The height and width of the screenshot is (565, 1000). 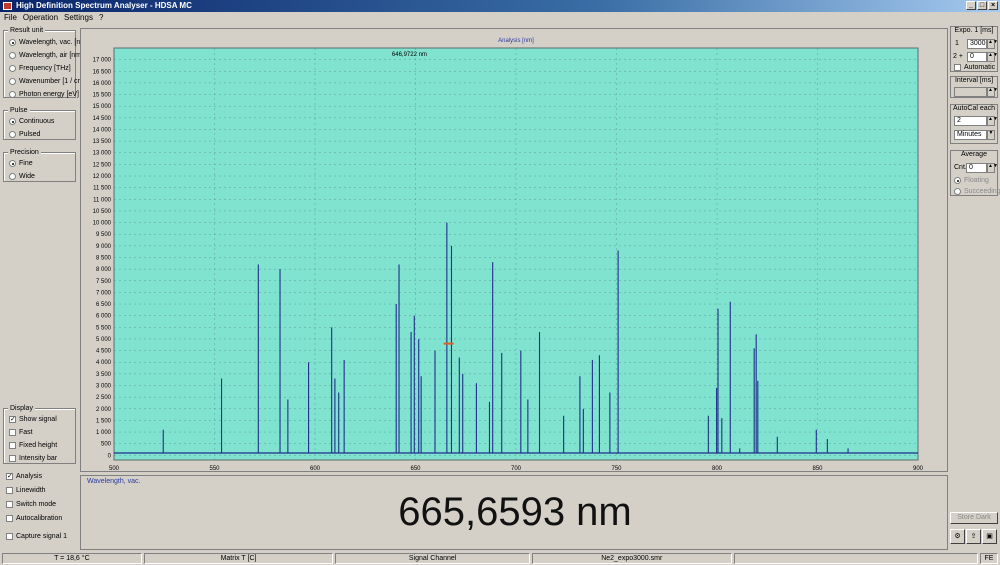 I want to click on linewidth-checkbox: Linewidth, so click(x=26, y=490).